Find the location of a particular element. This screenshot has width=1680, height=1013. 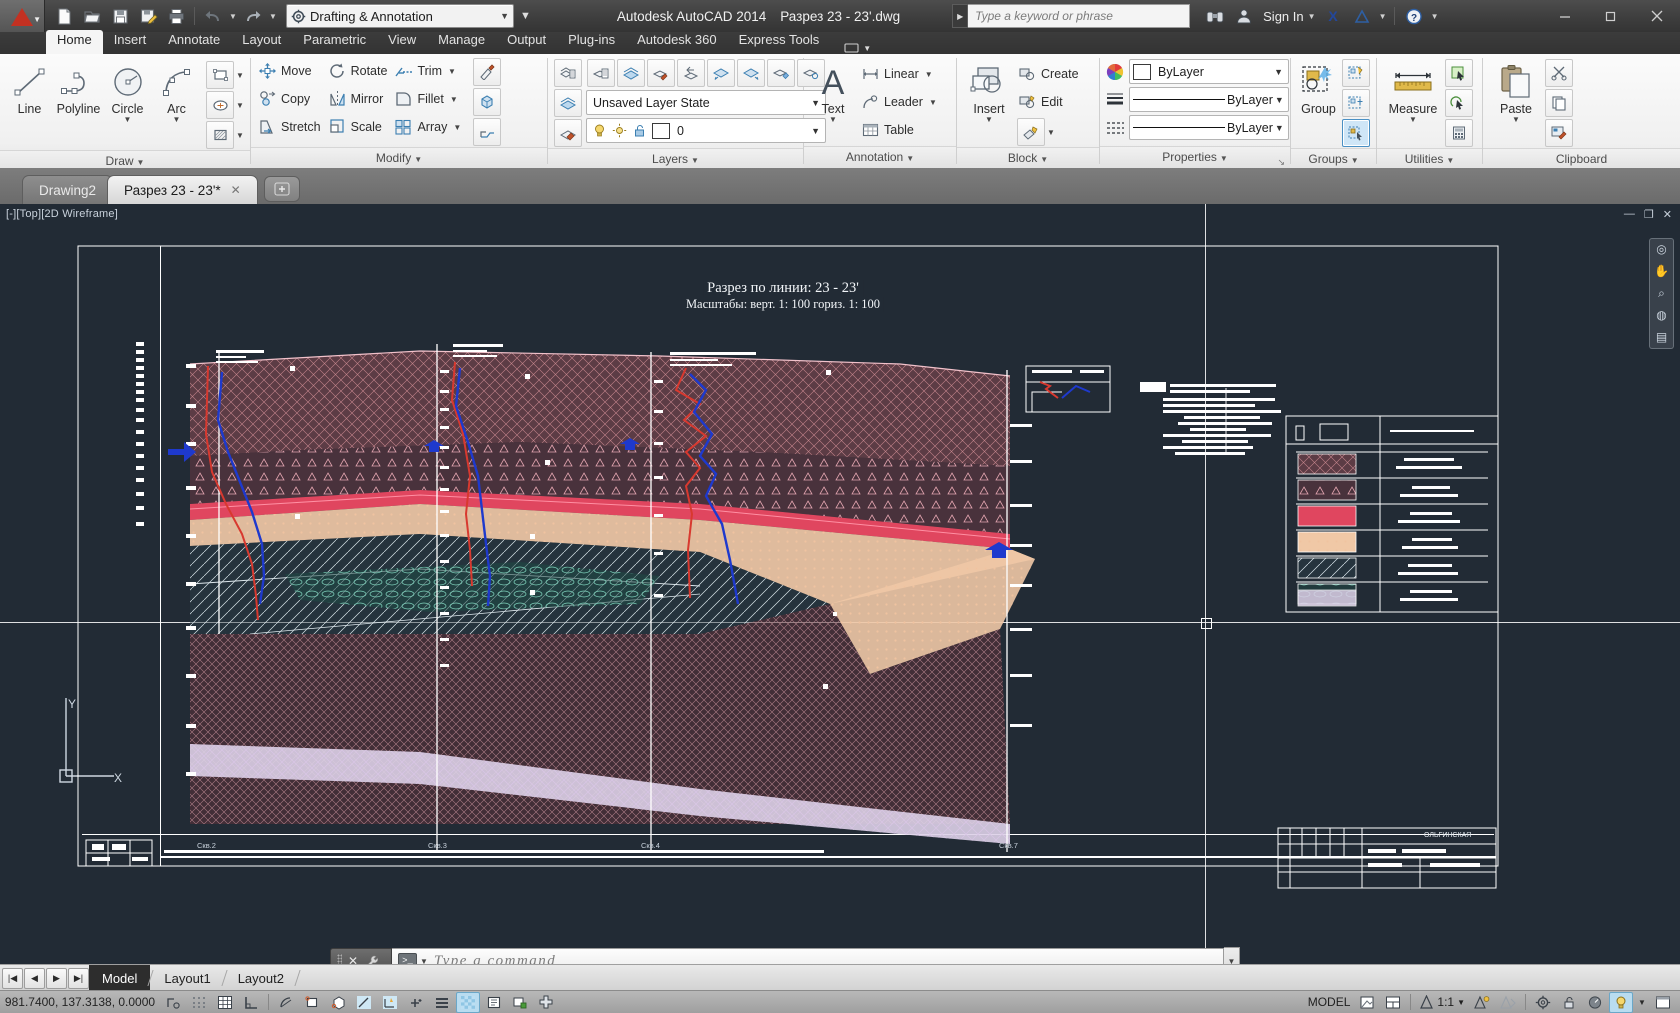

snap-mode-toggle is located at coordinates (199, 1002).